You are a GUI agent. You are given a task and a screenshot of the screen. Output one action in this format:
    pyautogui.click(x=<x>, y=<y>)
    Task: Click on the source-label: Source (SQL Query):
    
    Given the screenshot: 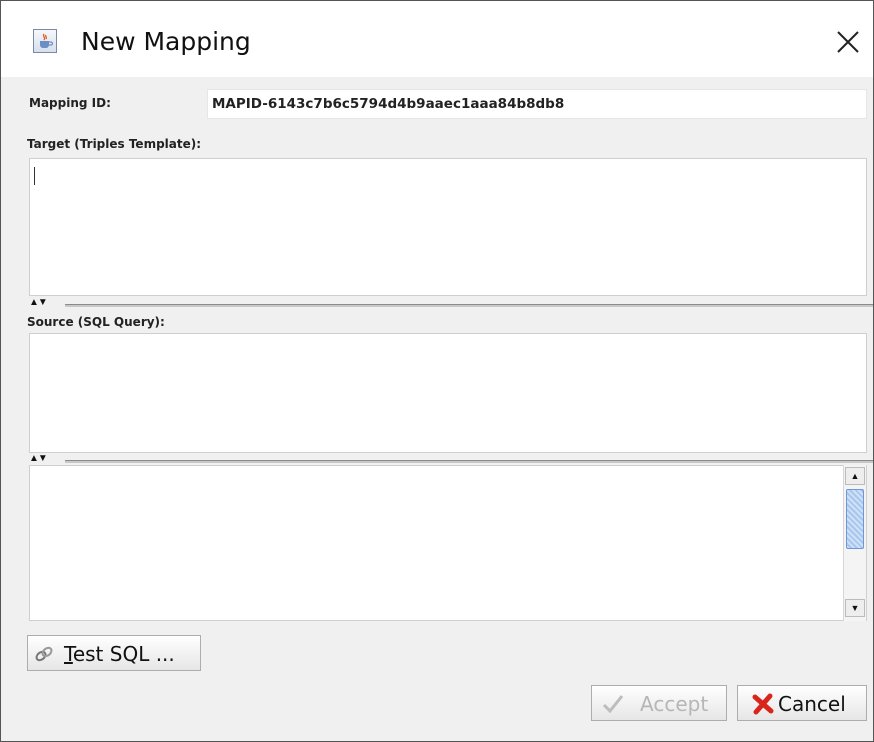 What is the action you would take?
    pyautogui.click(x=96, y=322)
    